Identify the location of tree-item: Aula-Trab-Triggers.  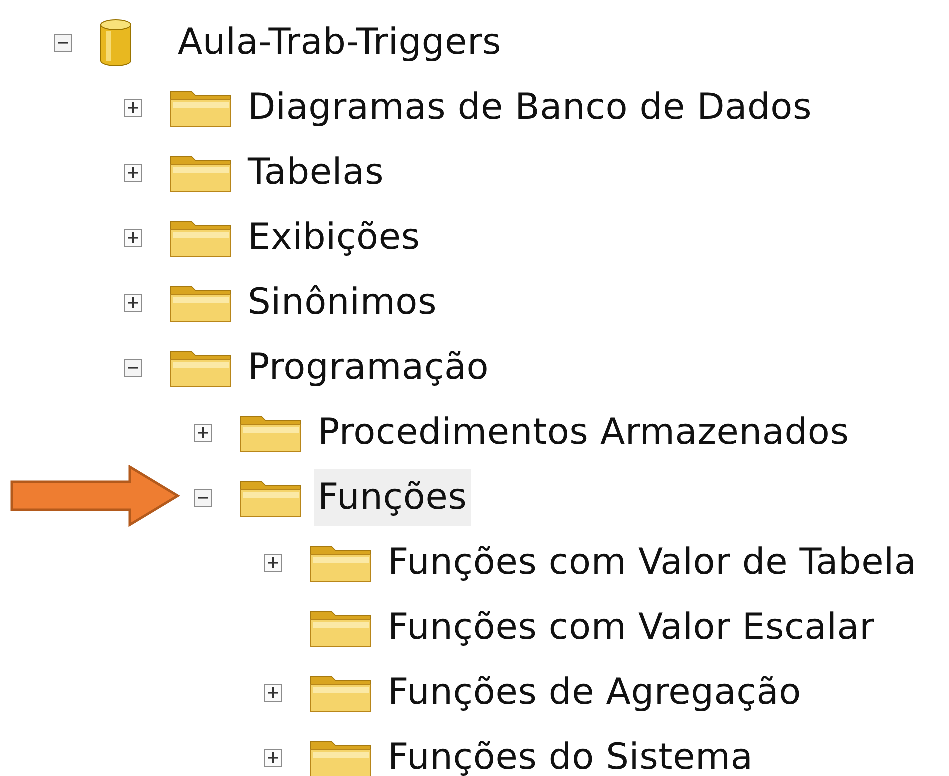
(340, 42).